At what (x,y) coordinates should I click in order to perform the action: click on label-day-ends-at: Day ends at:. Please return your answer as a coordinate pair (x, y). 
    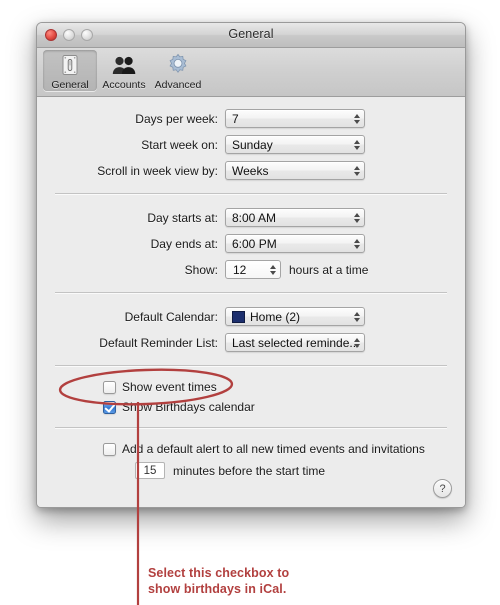
    Looking at the image, I should click on (184, 243).